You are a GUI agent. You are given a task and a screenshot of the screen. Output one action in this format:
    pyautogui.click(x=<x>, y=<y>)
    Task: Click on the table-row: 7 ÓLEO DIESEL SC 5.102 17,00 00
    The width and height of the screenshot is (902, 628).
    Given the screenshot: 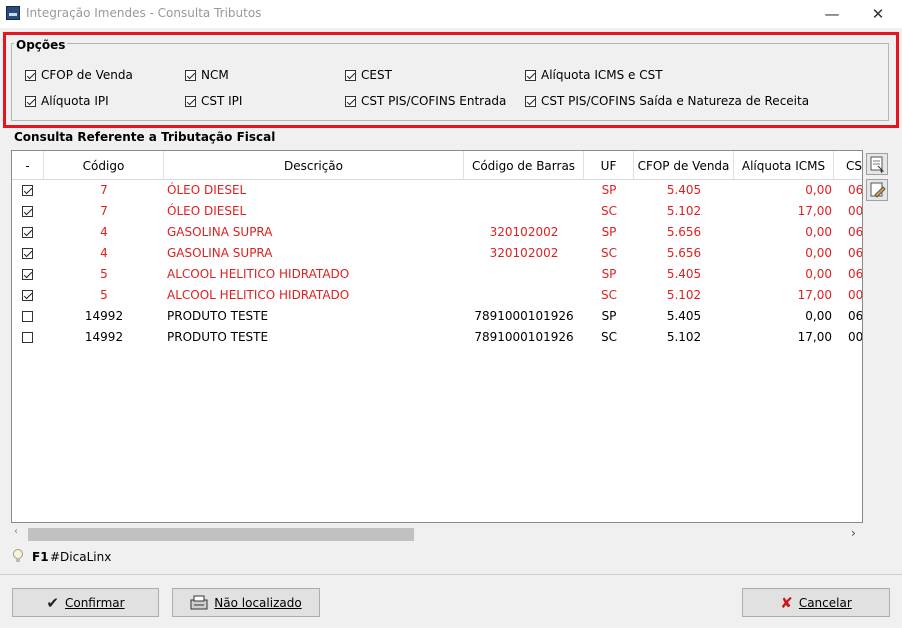 What is the action you would take?
    pyautogui.click(x=437, y=211)
    